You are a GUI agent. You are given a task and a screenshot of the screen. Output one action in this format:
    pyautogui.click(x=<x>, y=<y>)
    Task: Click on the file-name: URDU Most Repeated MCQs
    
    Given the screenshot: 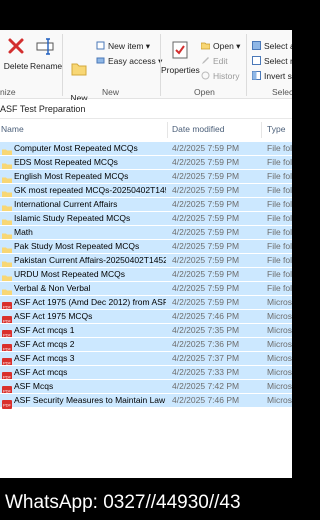 What is the action you would take?
    pyautogui.click(x=90, y=274)
    